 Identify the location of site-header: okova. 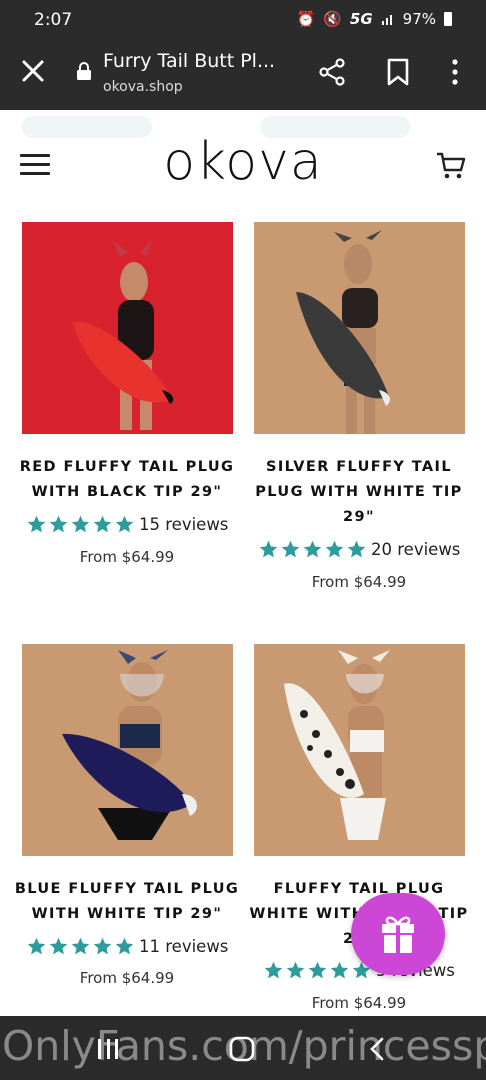
(243, 165).